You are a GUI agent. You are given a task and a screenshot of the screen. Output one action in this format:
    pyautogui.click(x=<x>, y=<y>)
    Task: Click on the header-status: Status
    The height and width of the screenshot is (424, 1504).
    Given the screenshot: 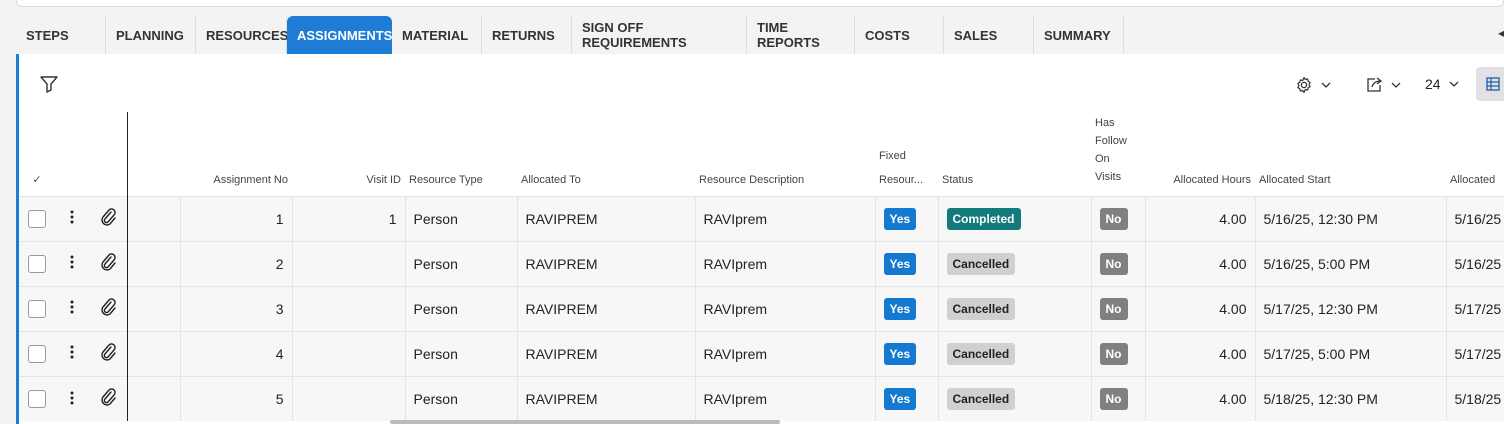 What is the action you would take?
    pyautogui.click(x=1014, y=154)
    